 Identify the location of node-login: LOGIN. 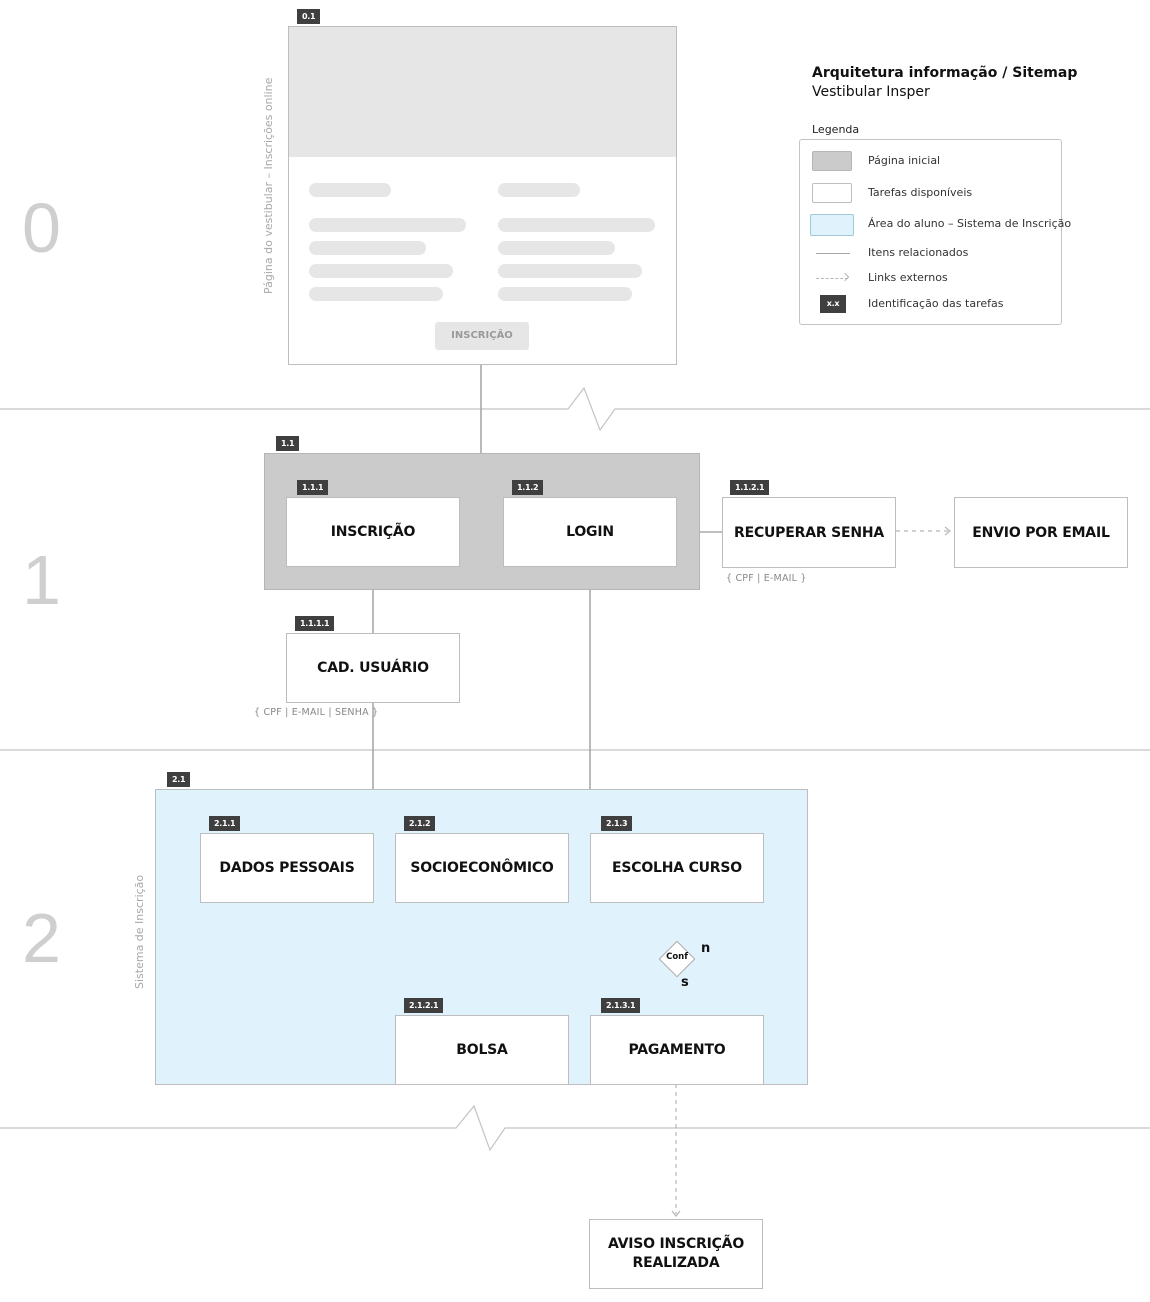
(590, 532).